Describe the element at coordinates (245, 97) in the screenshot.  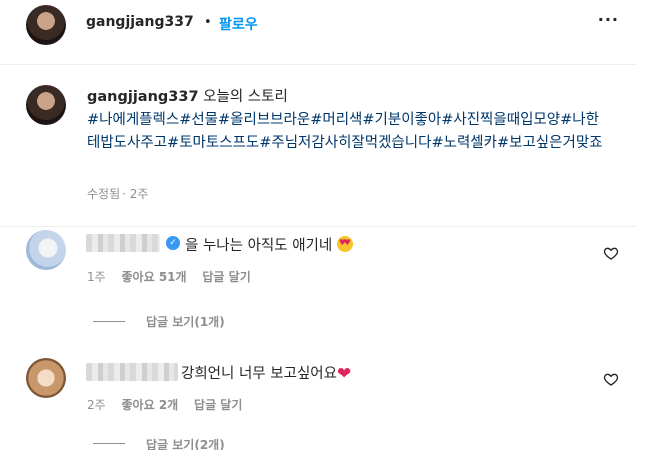
I see `caption-title: 오늘의 스토리` at that location.